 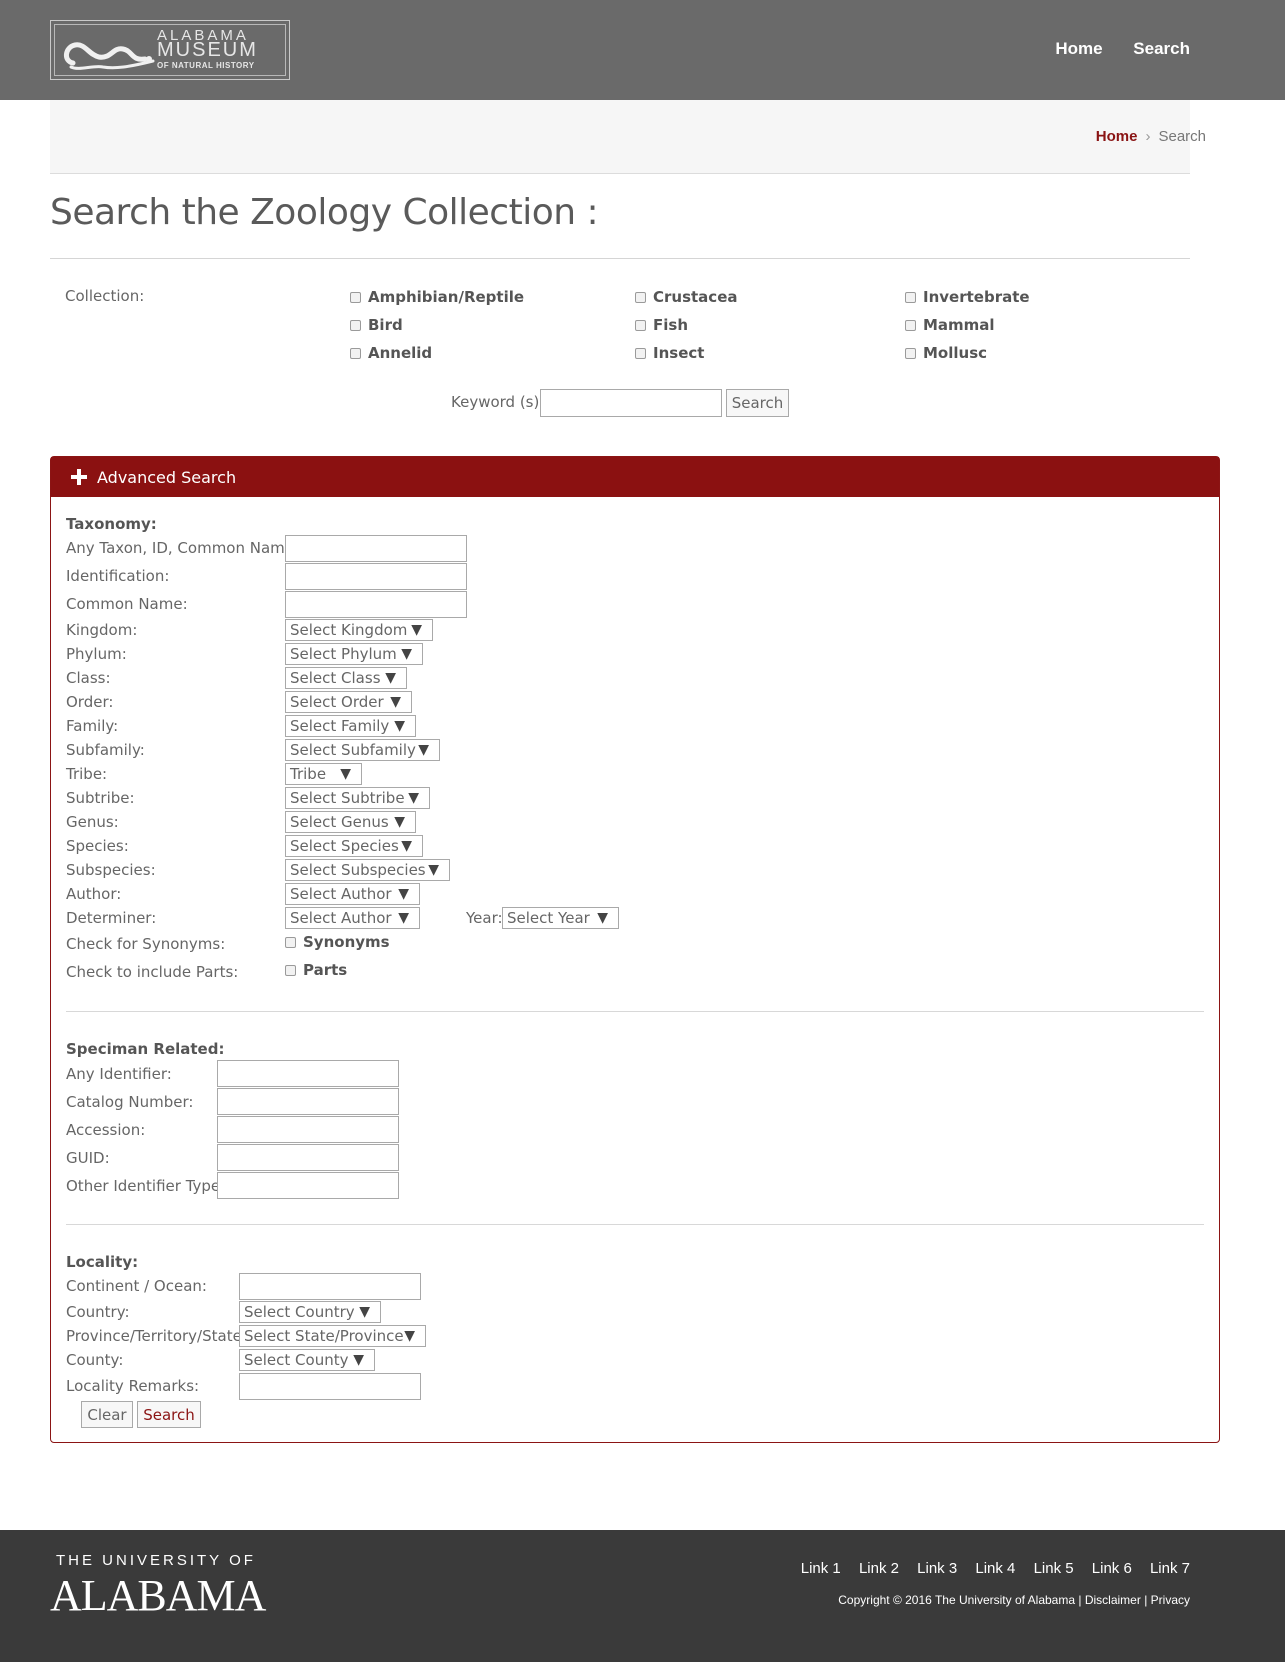 What do you see at coordinates (308, 1129) in the screenshot?
I see `accession-input` at bounding box center [308, 1129].